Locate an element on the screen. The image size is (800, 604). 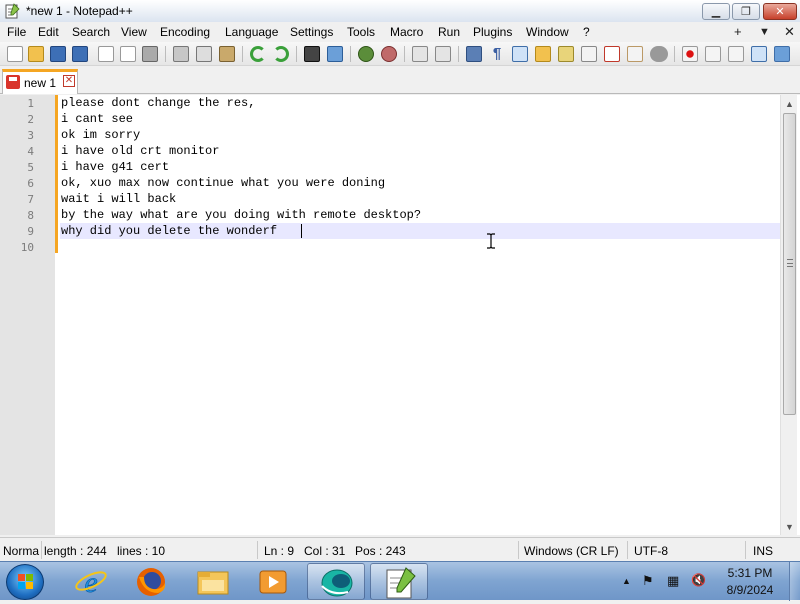
cut-icon is located at coordinates (181, 54).